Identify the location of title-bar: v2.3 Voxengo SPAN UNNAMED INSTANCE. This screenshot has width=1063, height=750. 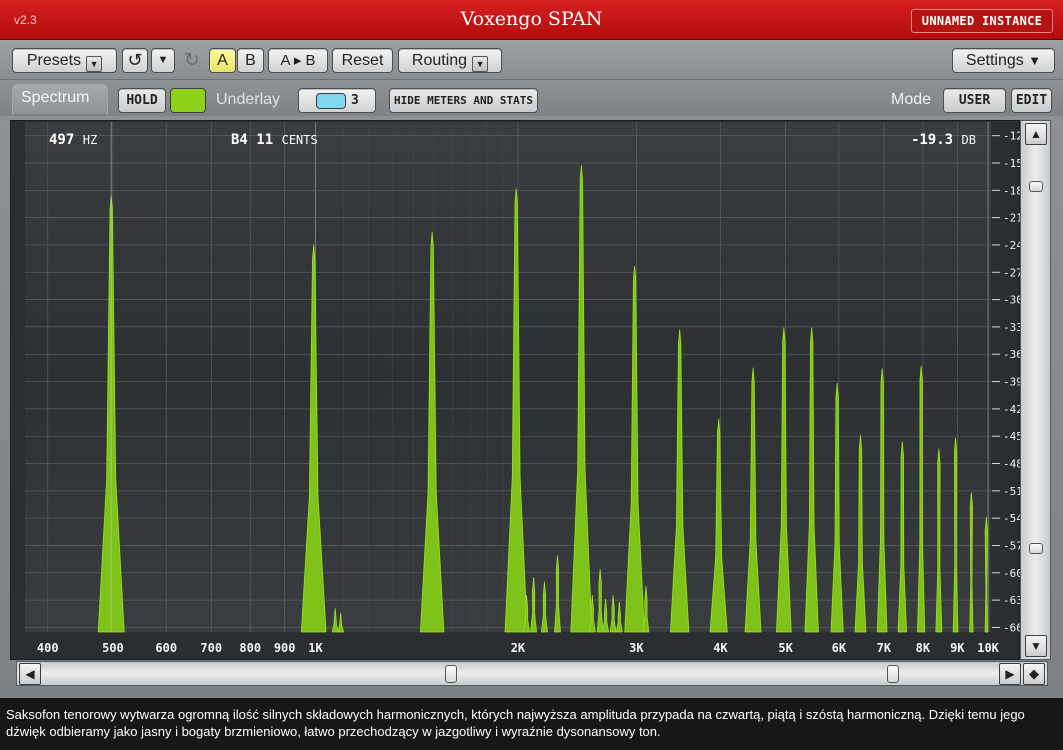
(531, 20).